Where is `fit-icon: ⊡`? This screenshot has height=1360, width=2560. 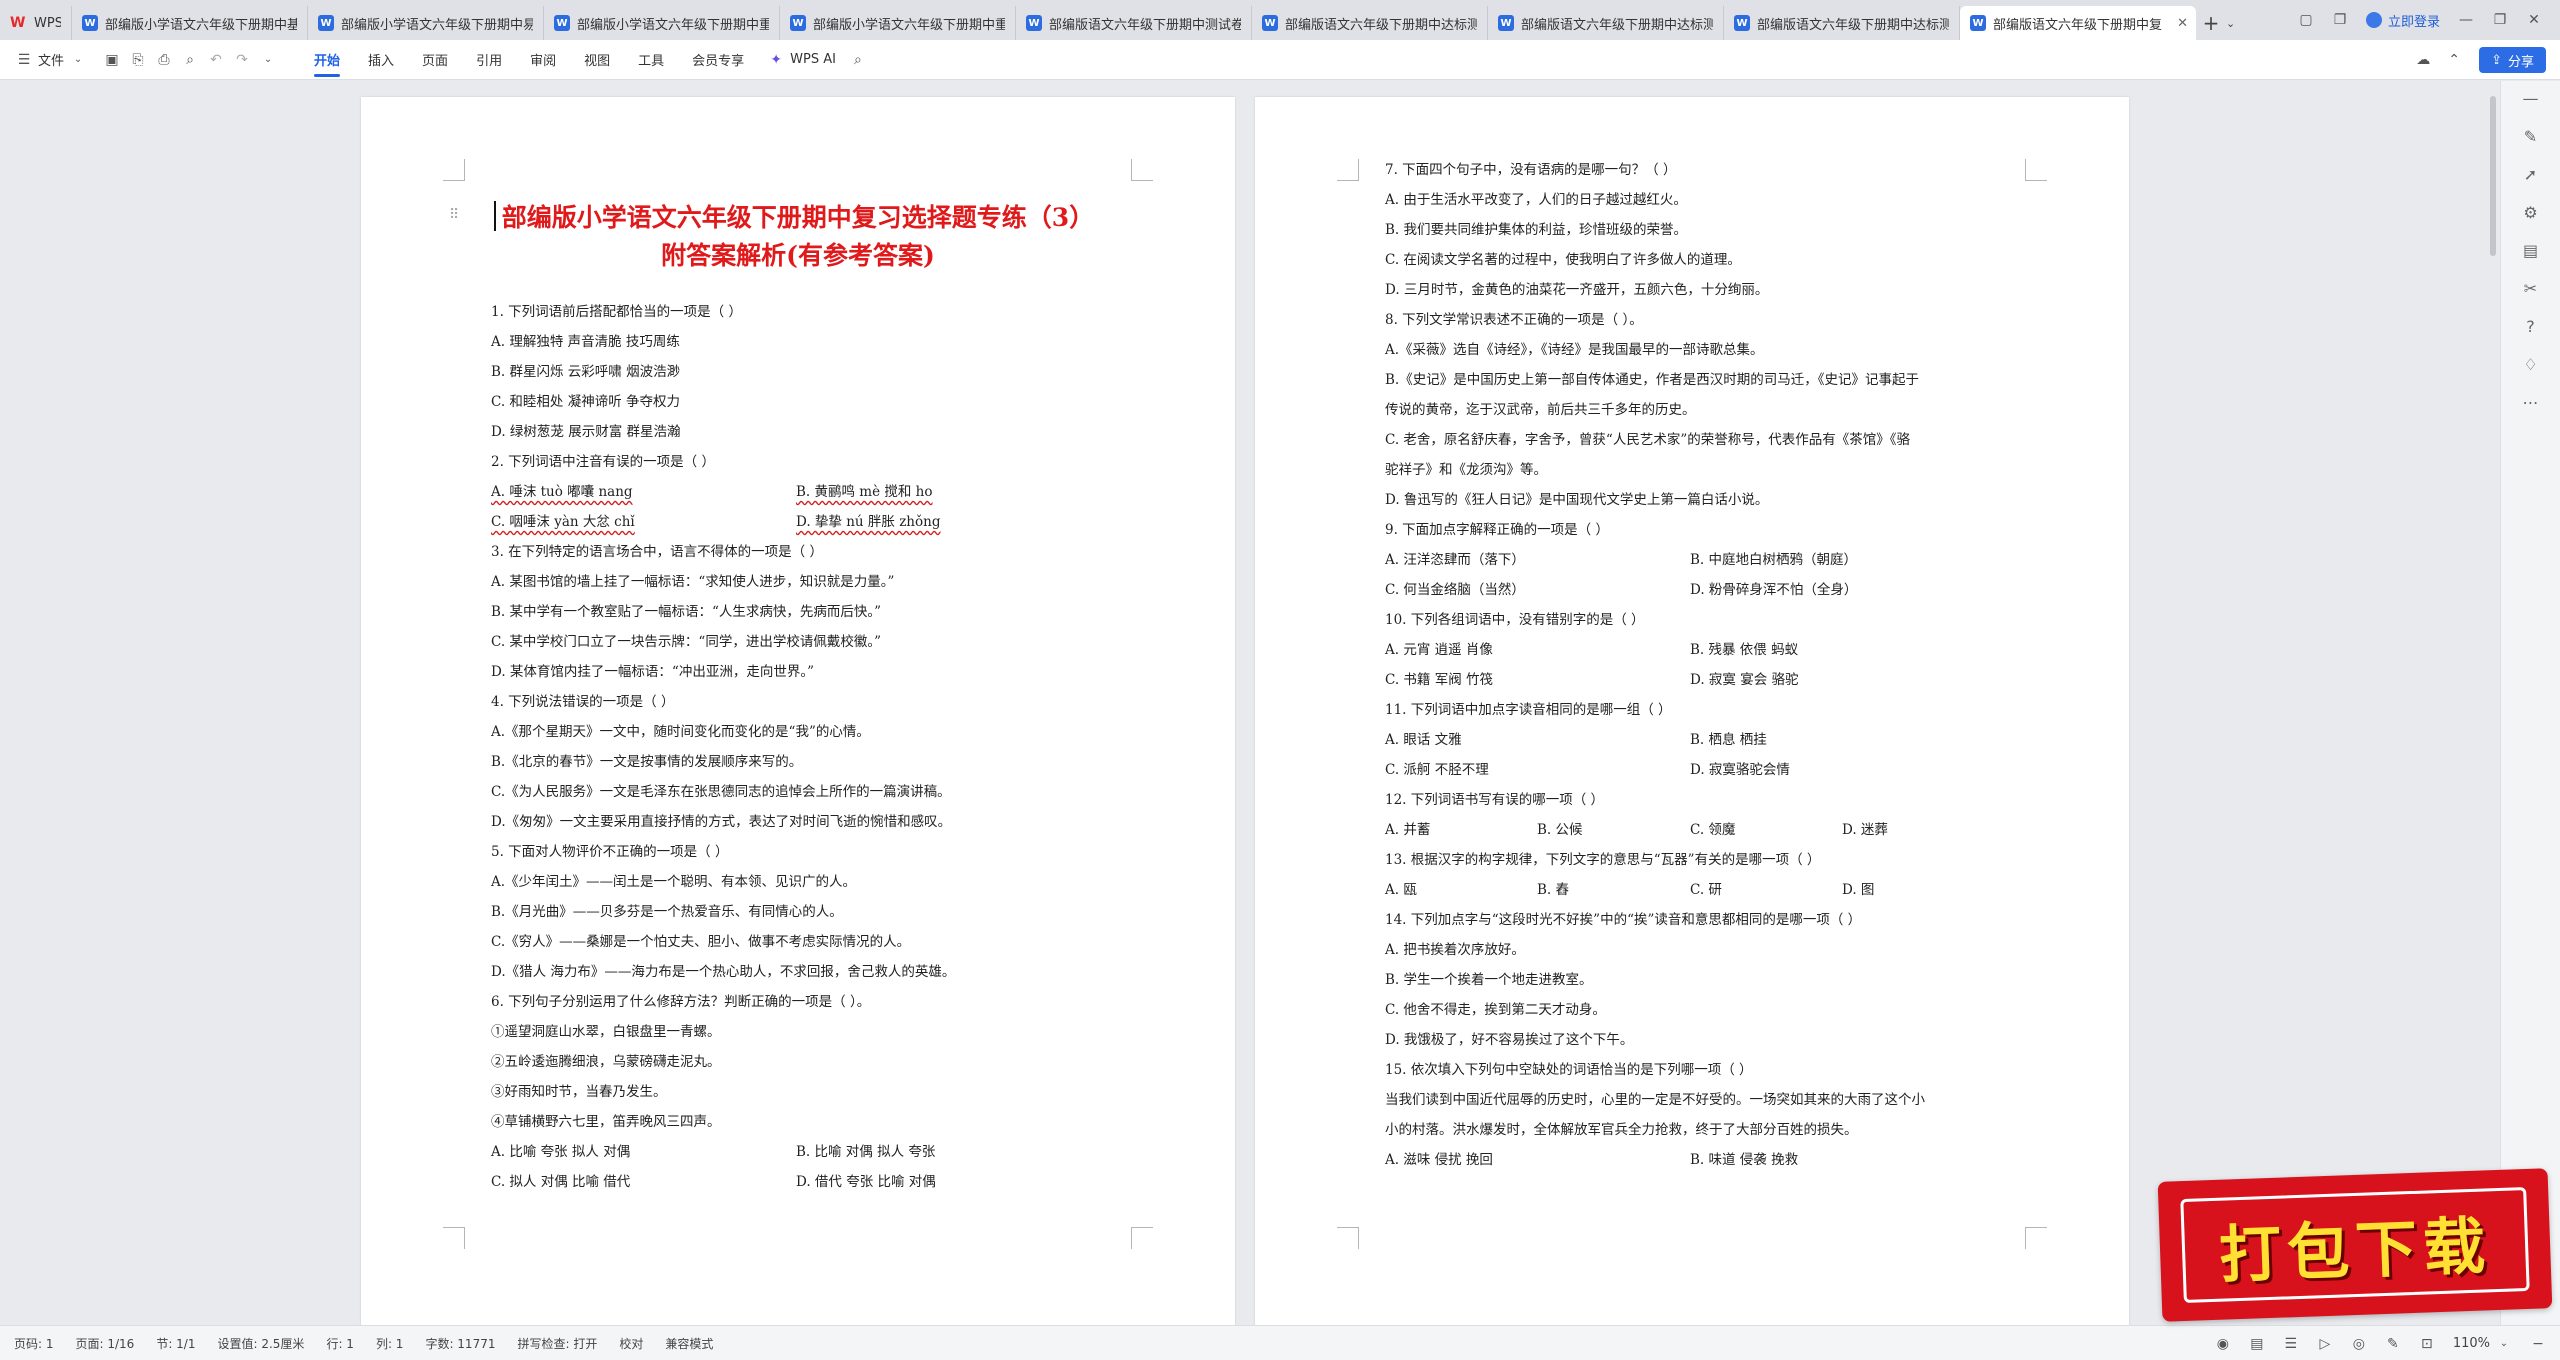 fit-icon: ⊡ is located at coordinates (2427, 1344).